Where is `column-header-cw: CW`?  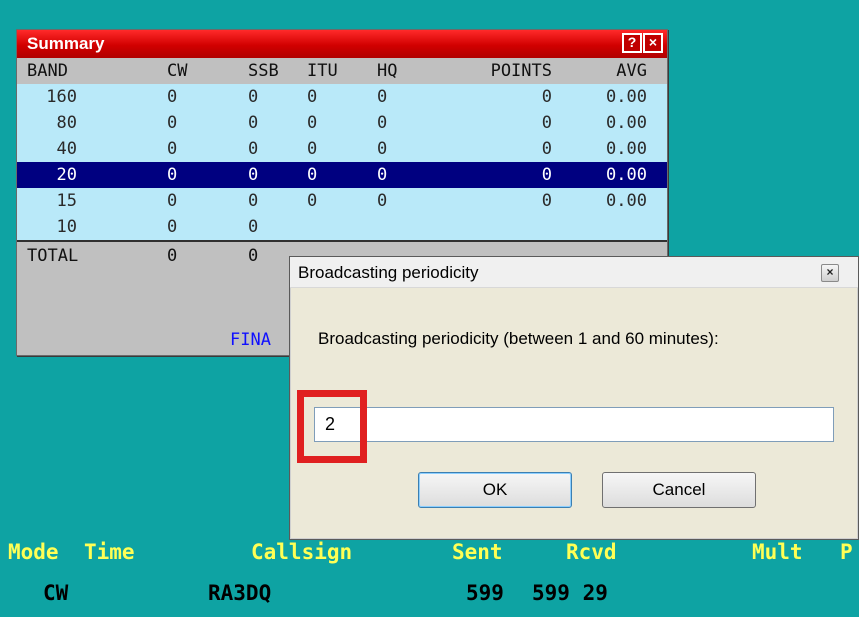 column-header-cw: CW is located at coordinates (177, 71).